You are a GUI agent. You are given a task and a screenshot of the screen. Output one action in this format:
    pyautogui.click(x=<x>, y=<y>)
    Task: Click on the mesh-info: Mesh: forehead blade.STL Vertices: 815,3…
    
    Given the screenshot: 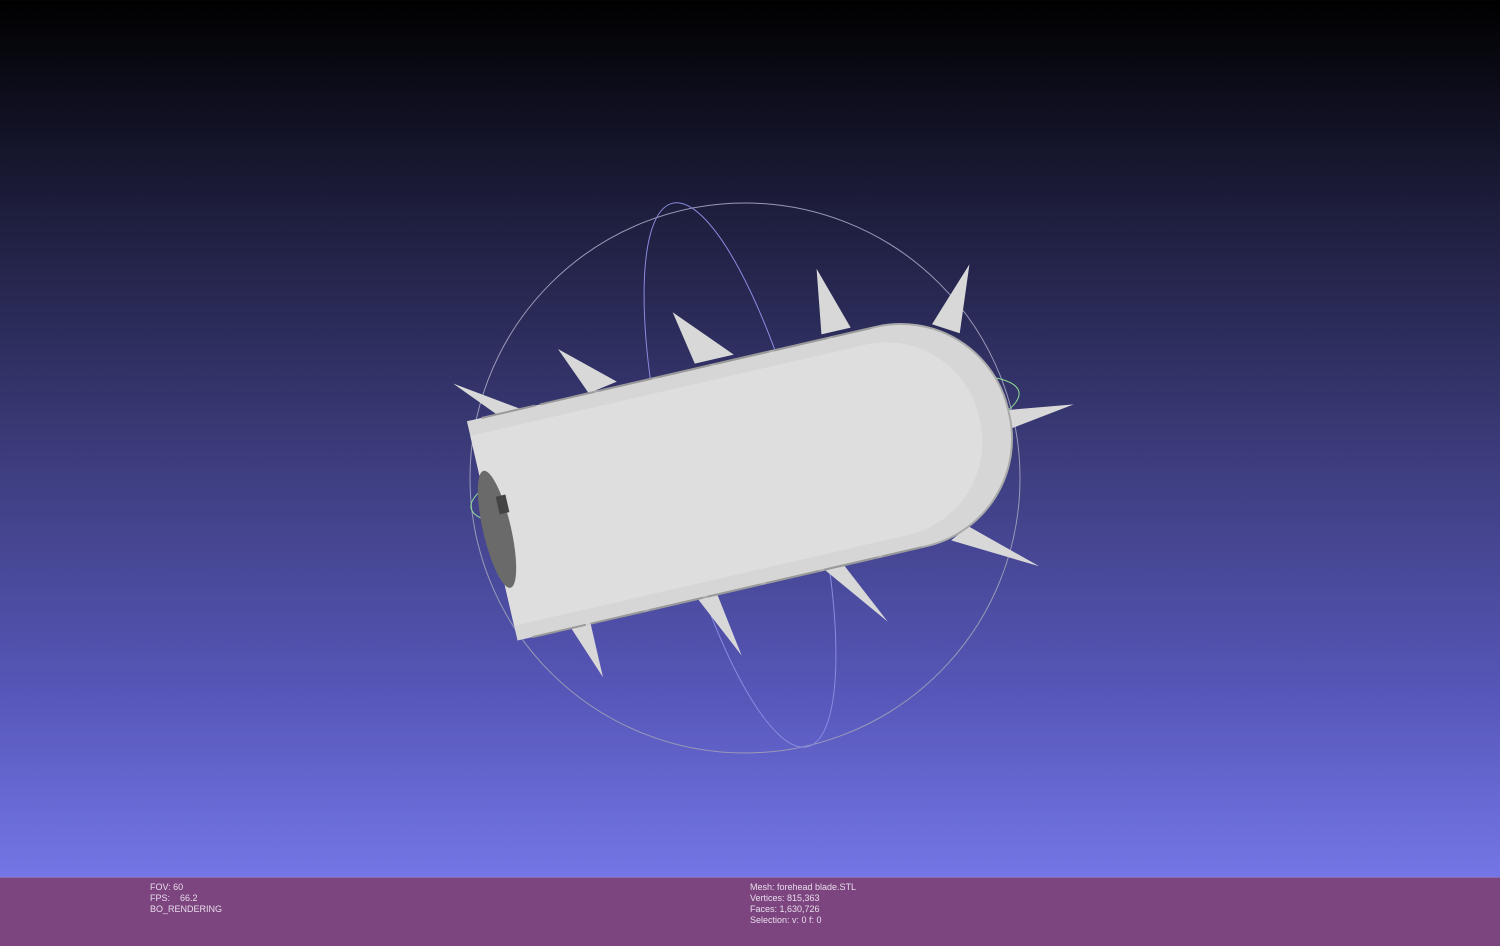 What is the action you would take?
    pyautogui.click(x=803, y=904)
    